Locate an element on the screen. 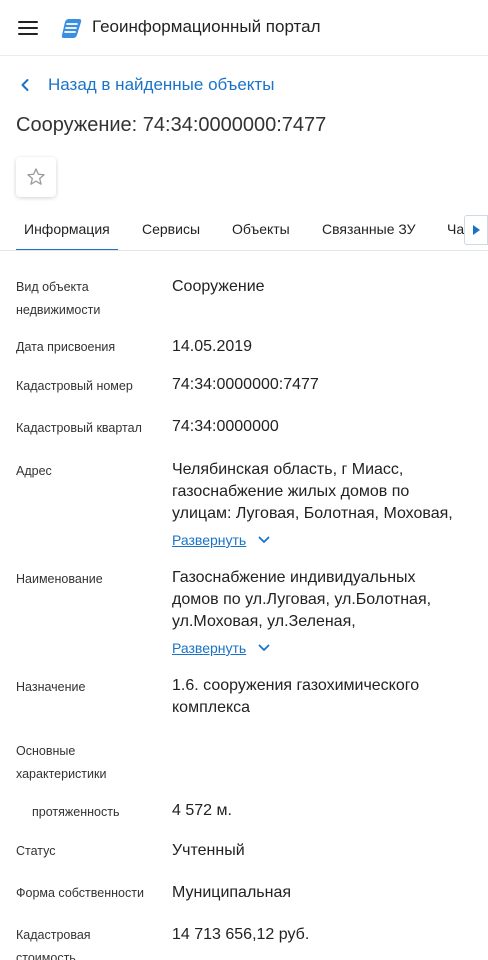  field-label: протяженность is located at coordinates (76, 812).